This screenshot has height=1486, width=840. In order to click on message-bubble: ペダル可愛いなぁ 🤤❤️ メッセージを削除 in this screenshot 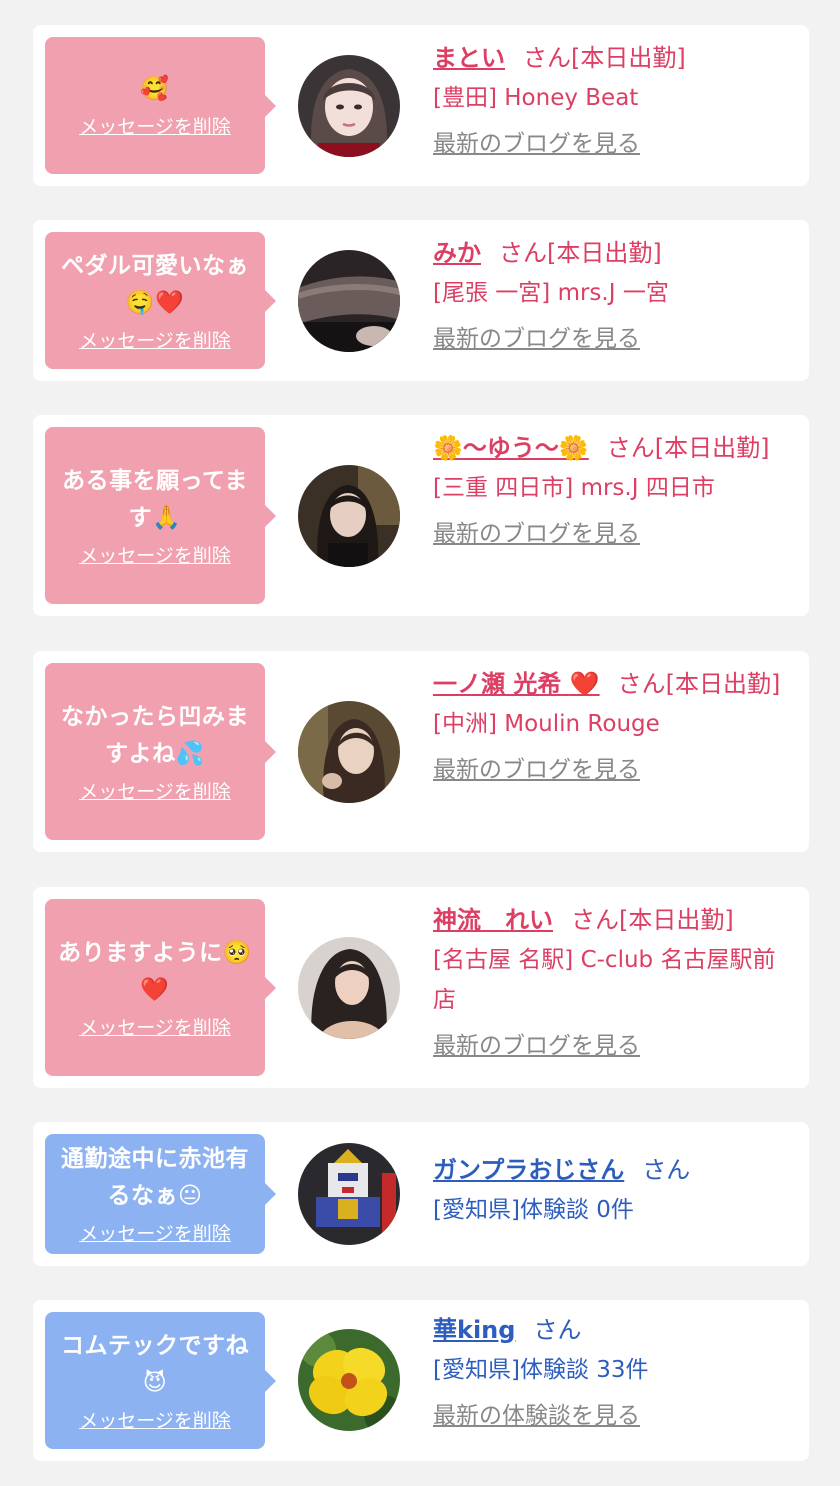, I will do `click(160, 300)`.